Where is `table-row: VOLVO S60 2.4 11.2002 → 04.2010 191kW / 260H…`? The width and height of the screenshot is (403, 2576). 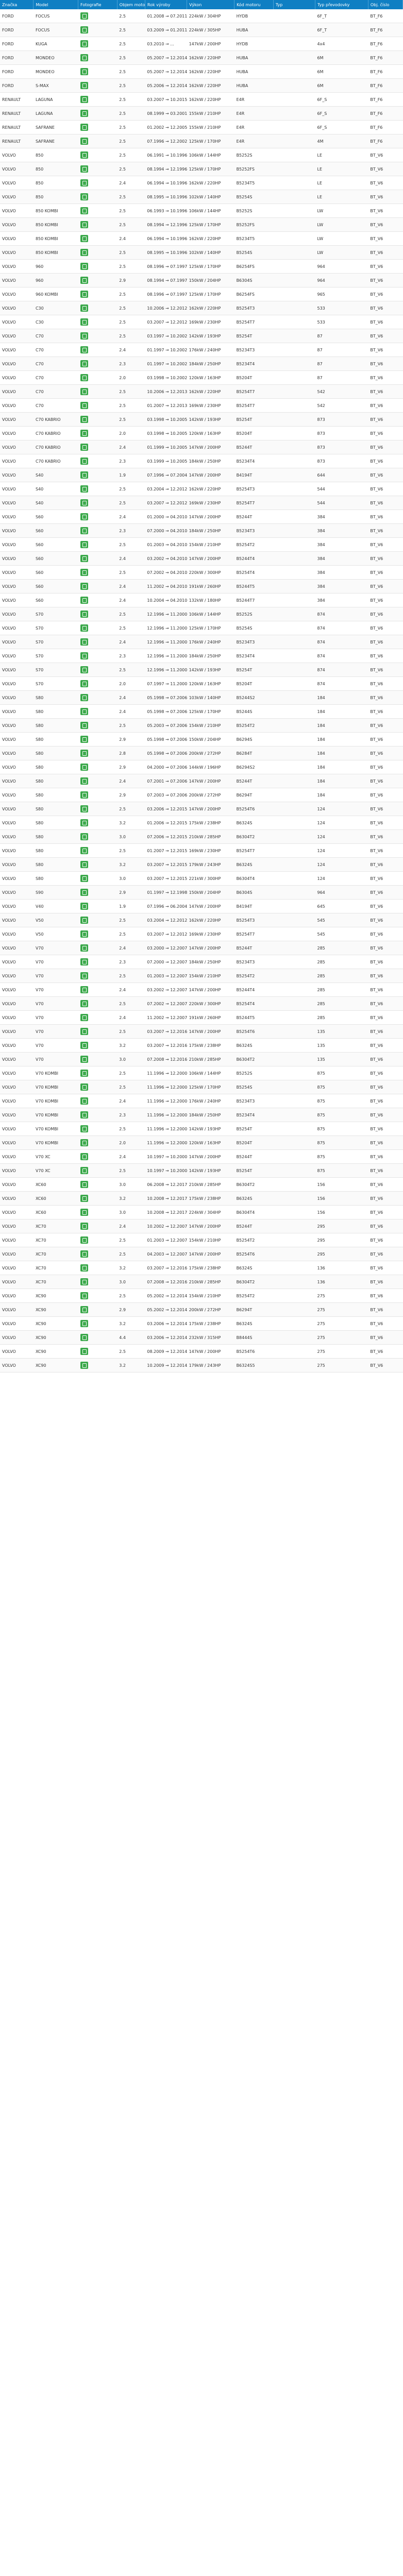
table-row: VOLVO S60 2.4 11.2002 → 04.2010 191kW / 260H… is located at coordinates (202, 586).